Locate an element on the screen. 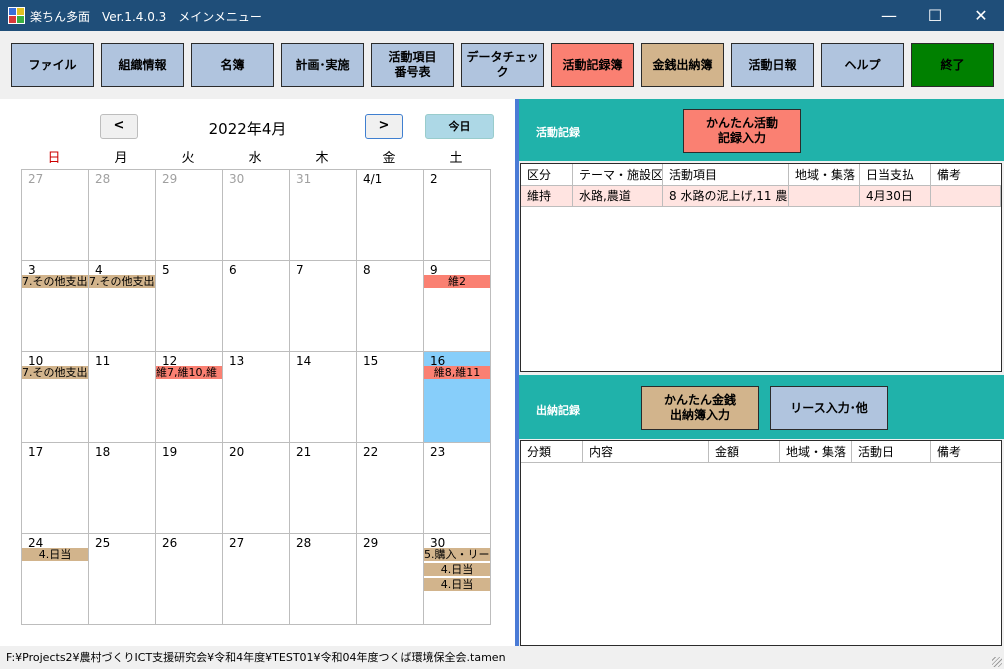 Image resolution: width=1004 pixels, height=669 pixels. cashbook-grid: 分類 内容 金額 地域・集落 活動日 備考 is located at coordinates (761, 543).